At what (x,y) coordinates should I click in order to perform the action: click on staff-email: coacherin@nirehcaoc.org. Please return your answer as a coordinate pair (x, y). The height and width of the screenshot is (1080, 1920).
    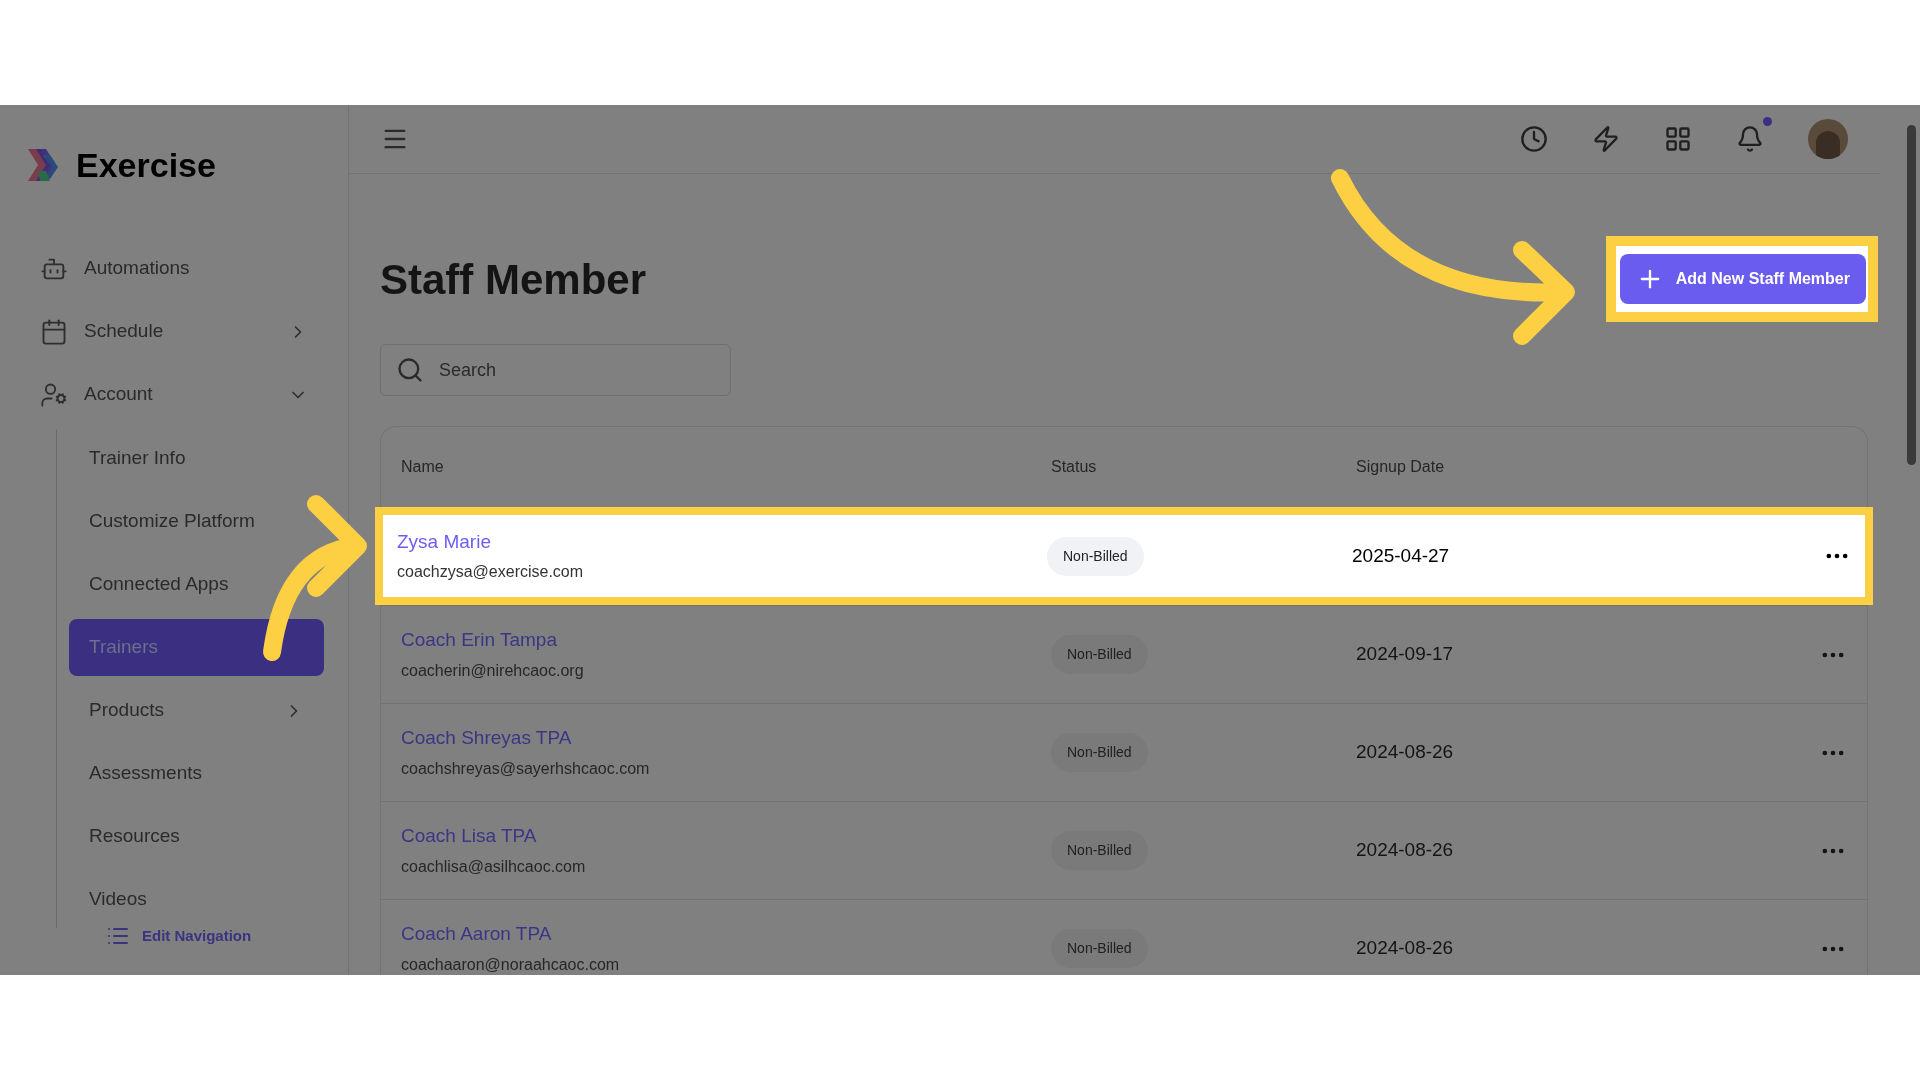
    Looking at the image, I should click on (493, 670).